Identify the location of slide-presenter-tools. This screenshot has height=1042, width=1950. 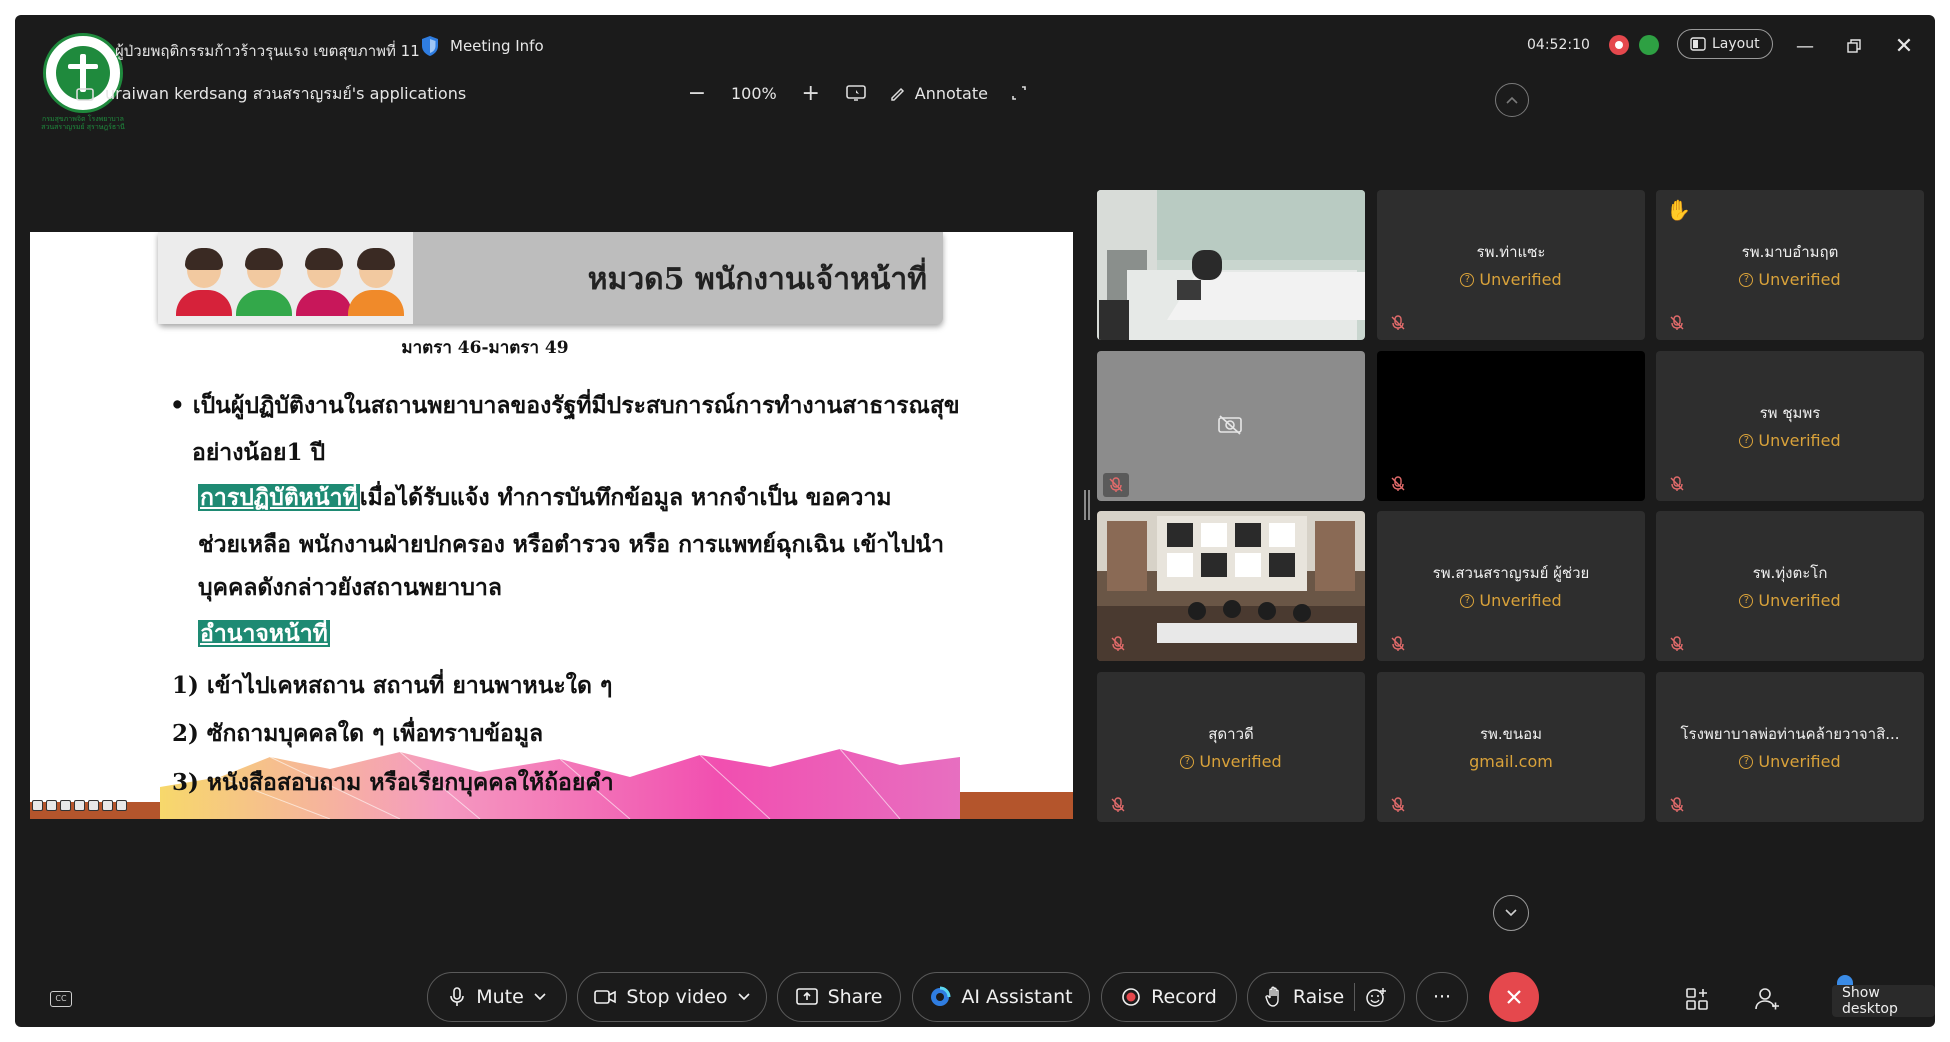
(79, 805).